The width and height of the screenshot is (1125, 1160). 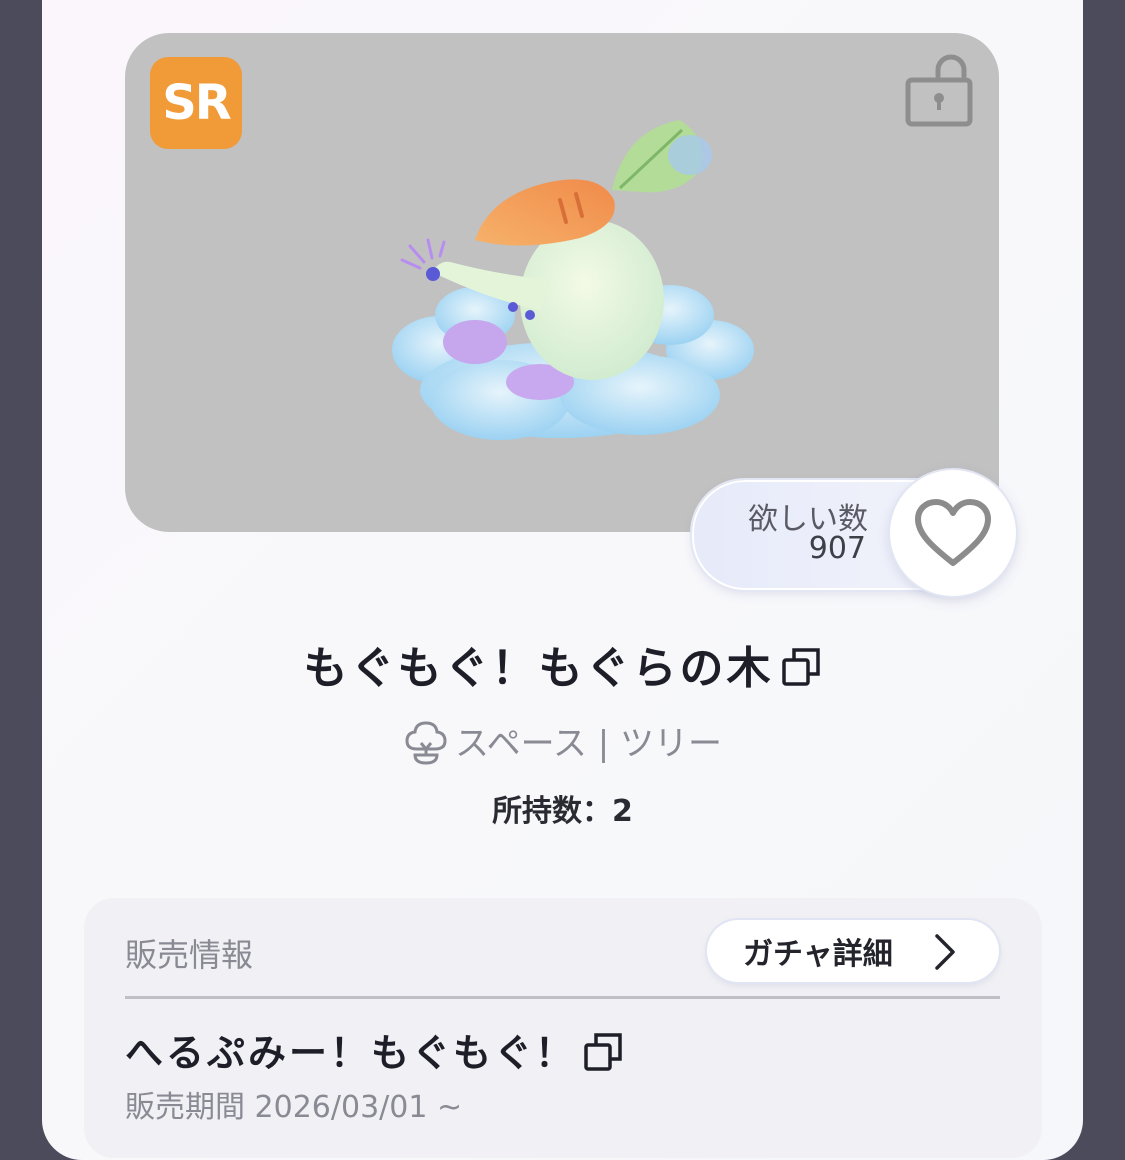 I want to click on gacha-name: へるぷみー！もぐもぐ！, so click(x=351, y=1053).